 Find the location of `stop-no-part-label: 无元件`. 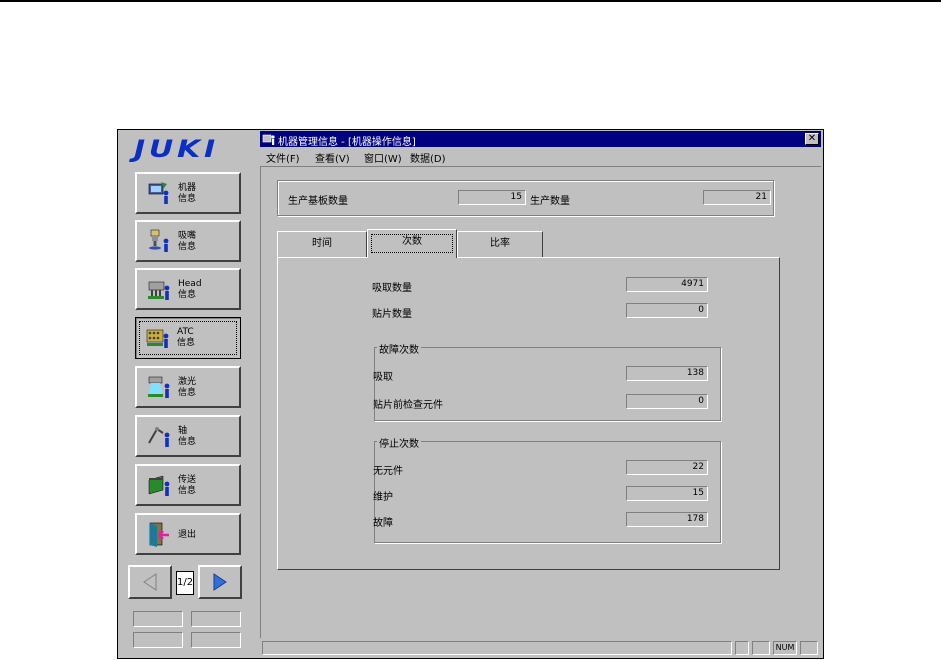

stop-no-part-label: 无元件 is located at coordinates (388, 471).